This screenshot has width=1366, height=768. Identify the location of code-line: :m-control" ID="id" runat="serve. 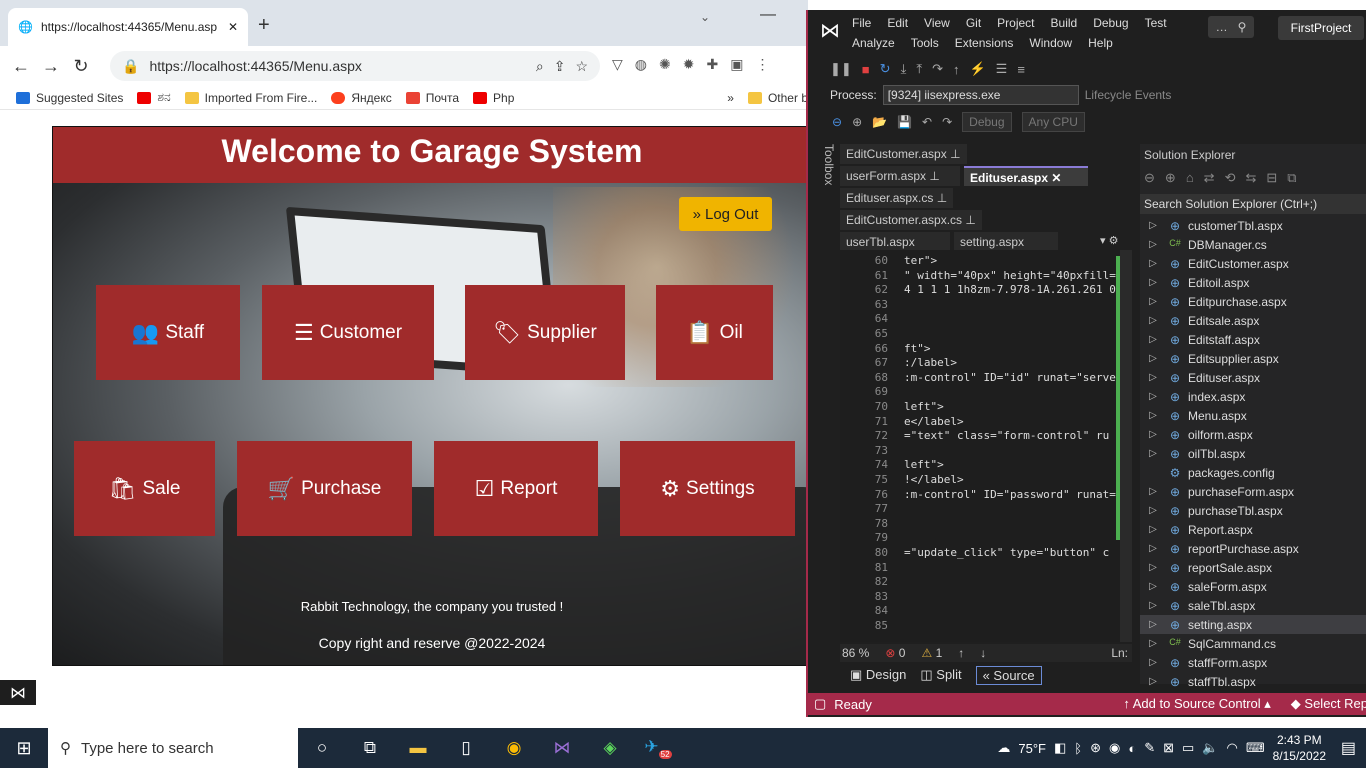
(1010, 377).